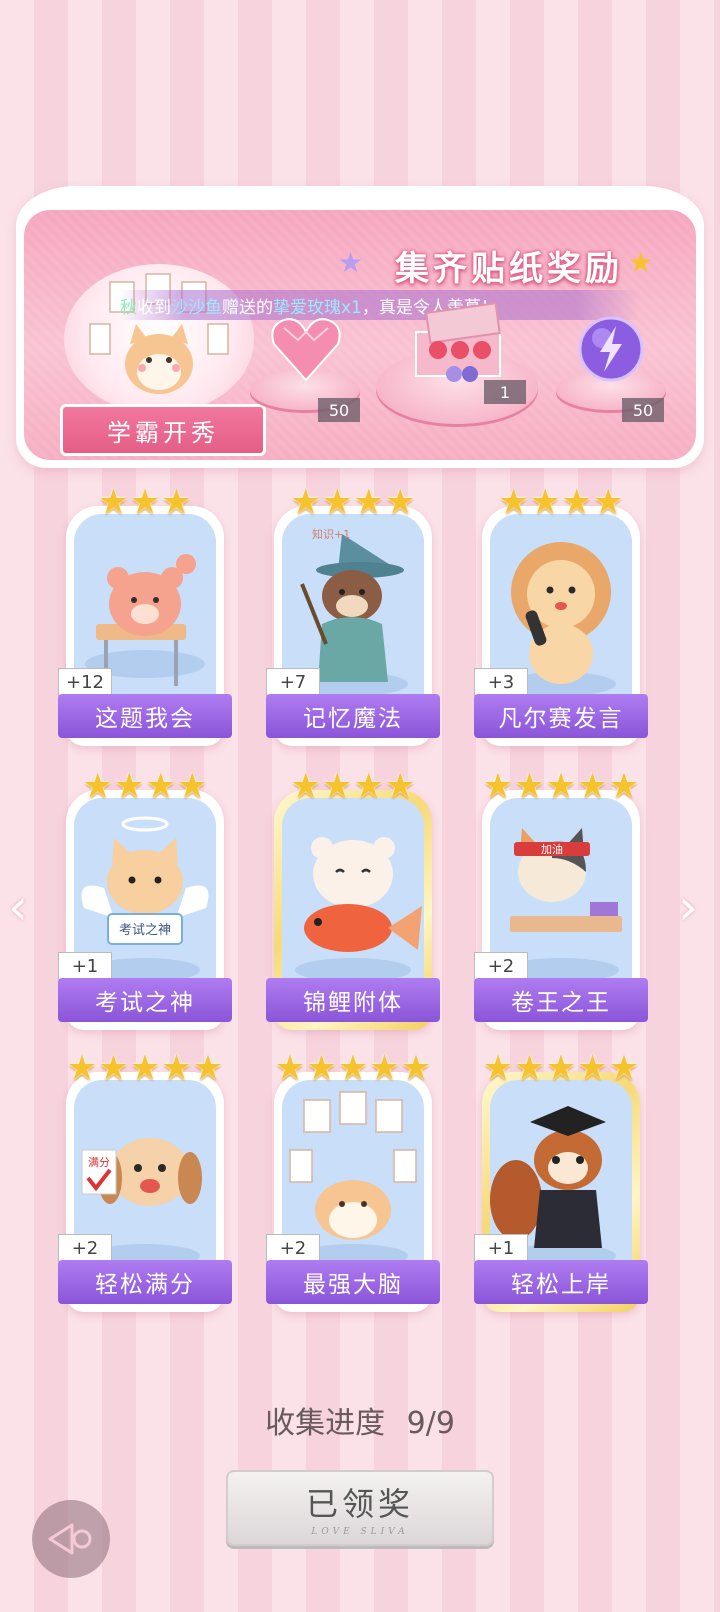  Describe the element at coordinates (561, 1282) in the screenshot. I see `sticker-name: 轻松上岸` at that location.